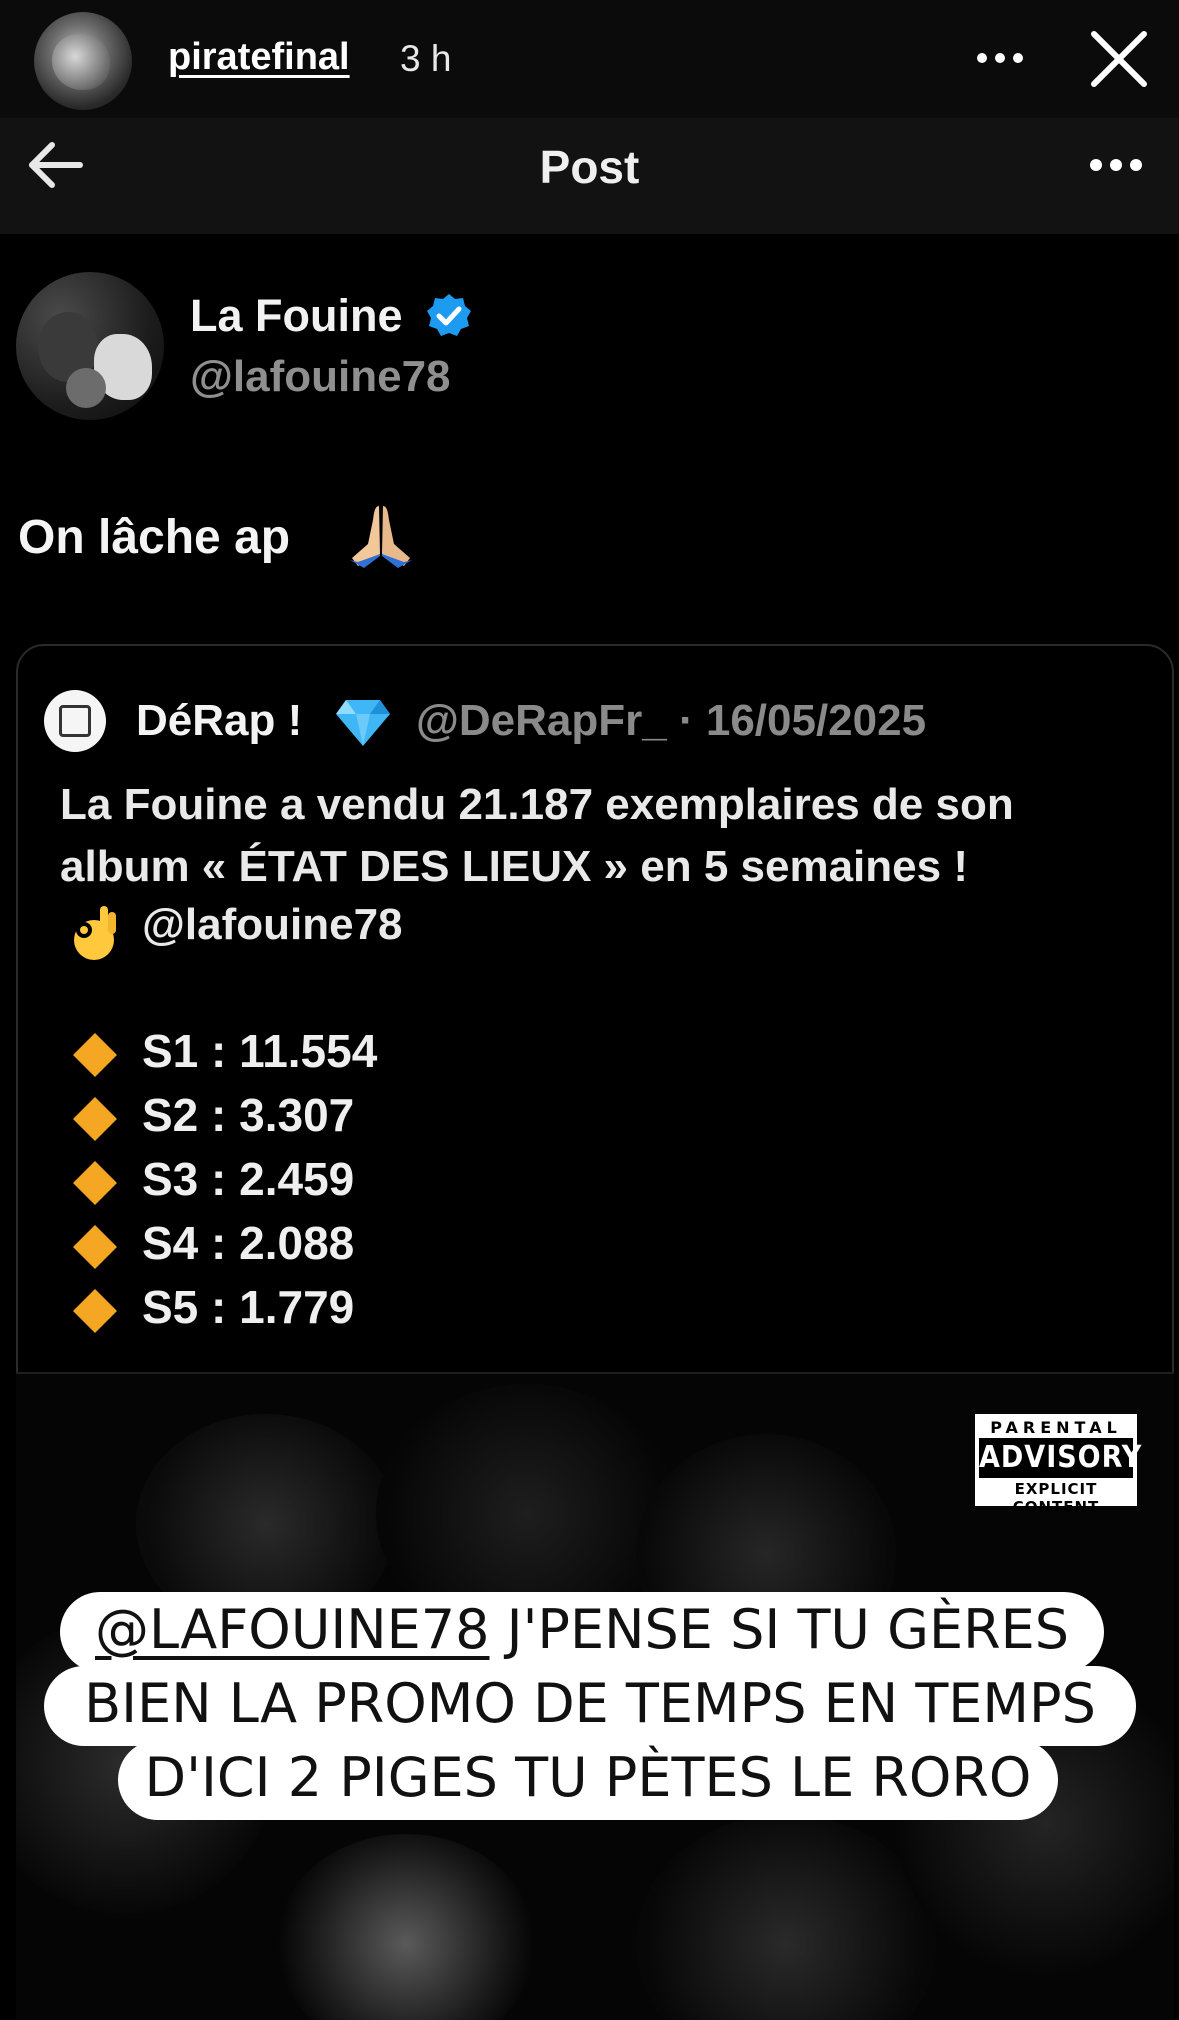 The image size is (1179, 2020). I want to click on quoted-avatar, so click(75, 721).